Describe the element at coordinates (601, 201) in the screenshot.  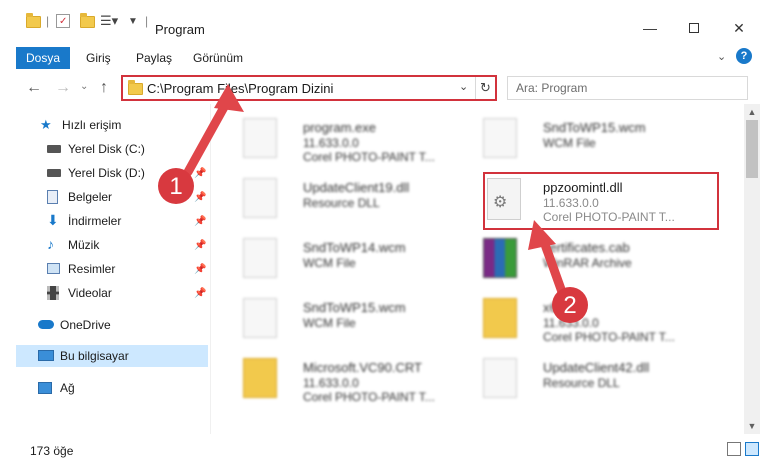
I see `target-file-highlight` at that location.